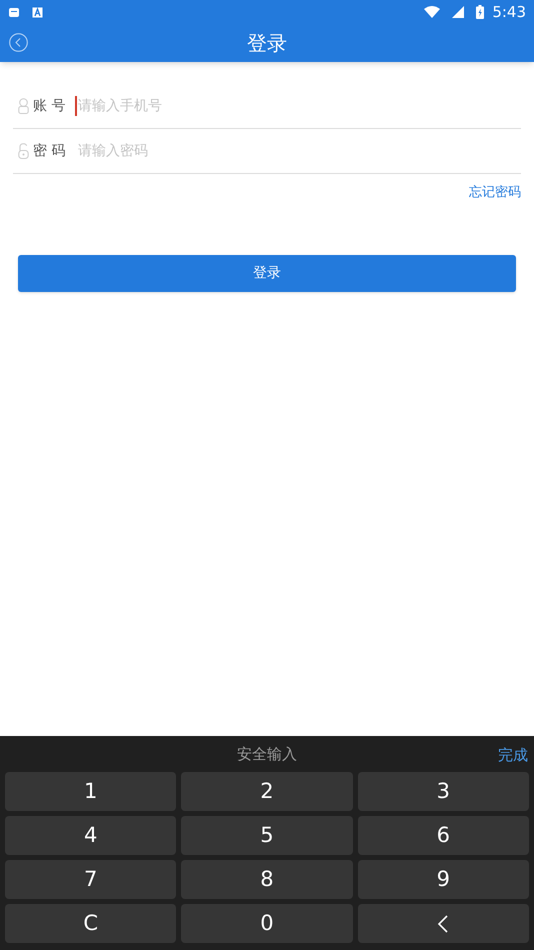 The height and width of the screenshot is (950, 534). What do you see at coordinates (267, 879) in the screenshot?
I see `keypad-key: 8` at bounding box center [267, 879].